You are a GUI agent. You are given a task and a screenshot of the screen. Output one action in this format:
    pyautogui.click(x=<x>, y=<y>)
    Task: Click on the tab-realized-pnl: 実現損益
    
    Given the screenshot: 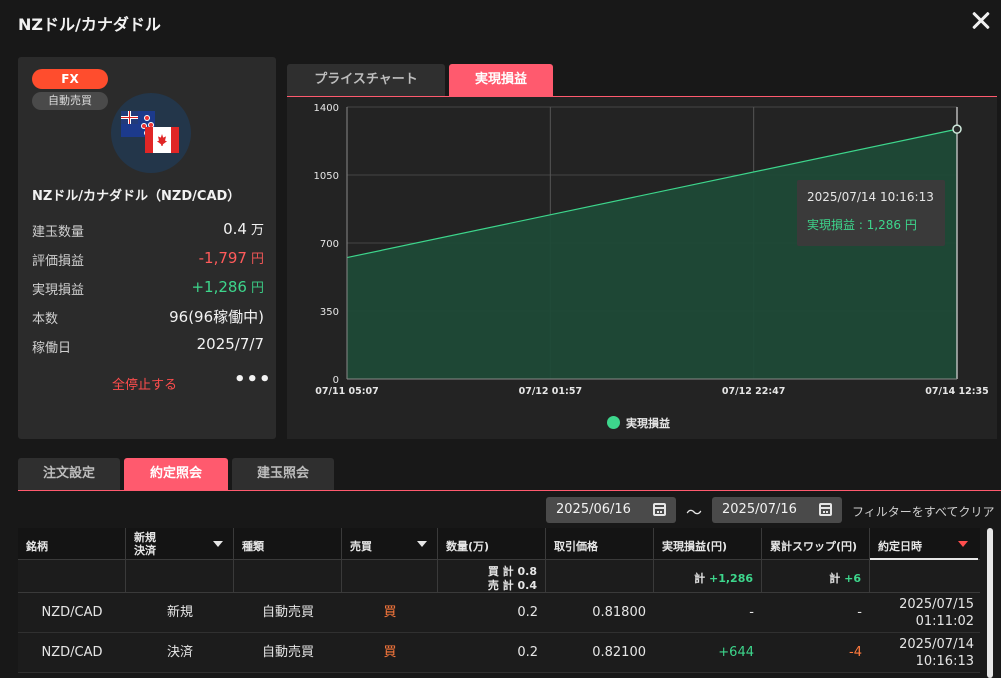 What is the action you would take?
    pyautogui.click(x=501, y=80)
    